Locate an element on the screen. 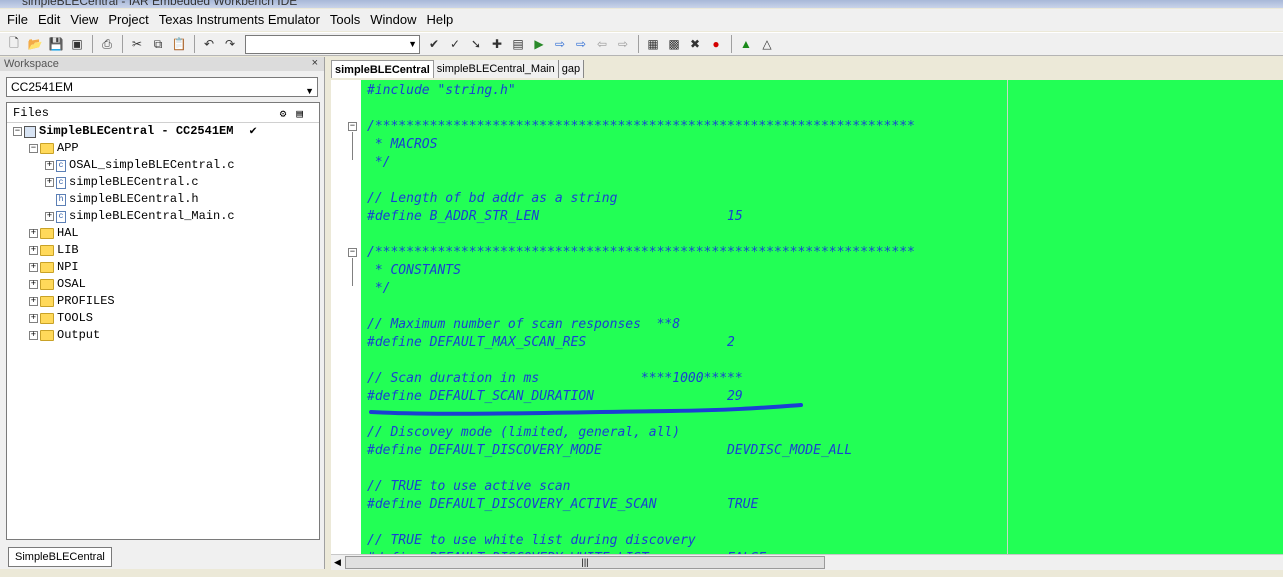 The image size is (1283, 577). scroll-thumb: ||| is located at coordinates (585, 562).